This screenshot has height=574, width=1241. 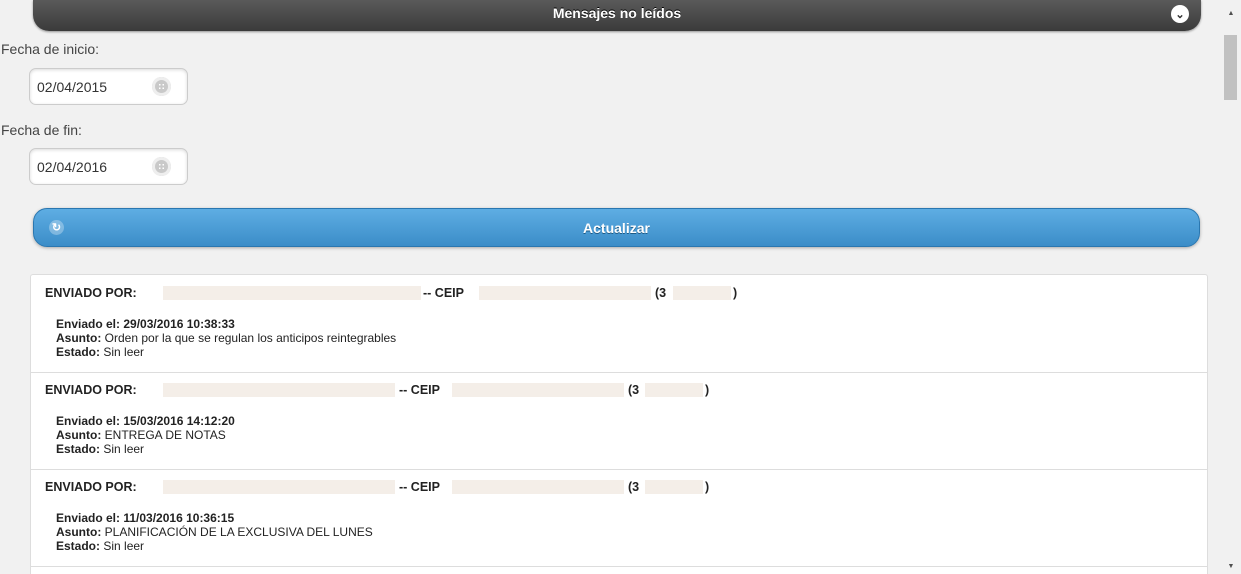 I want to click on sent-on-value: 11/03/2016 10:36:15, so click(x=179, y=518).